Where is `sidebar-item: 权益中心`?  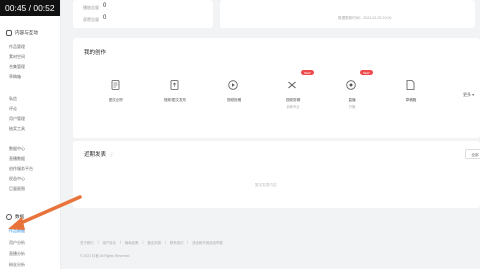 sidebar-item: 权益中心 is located at coordinates (17, 179).